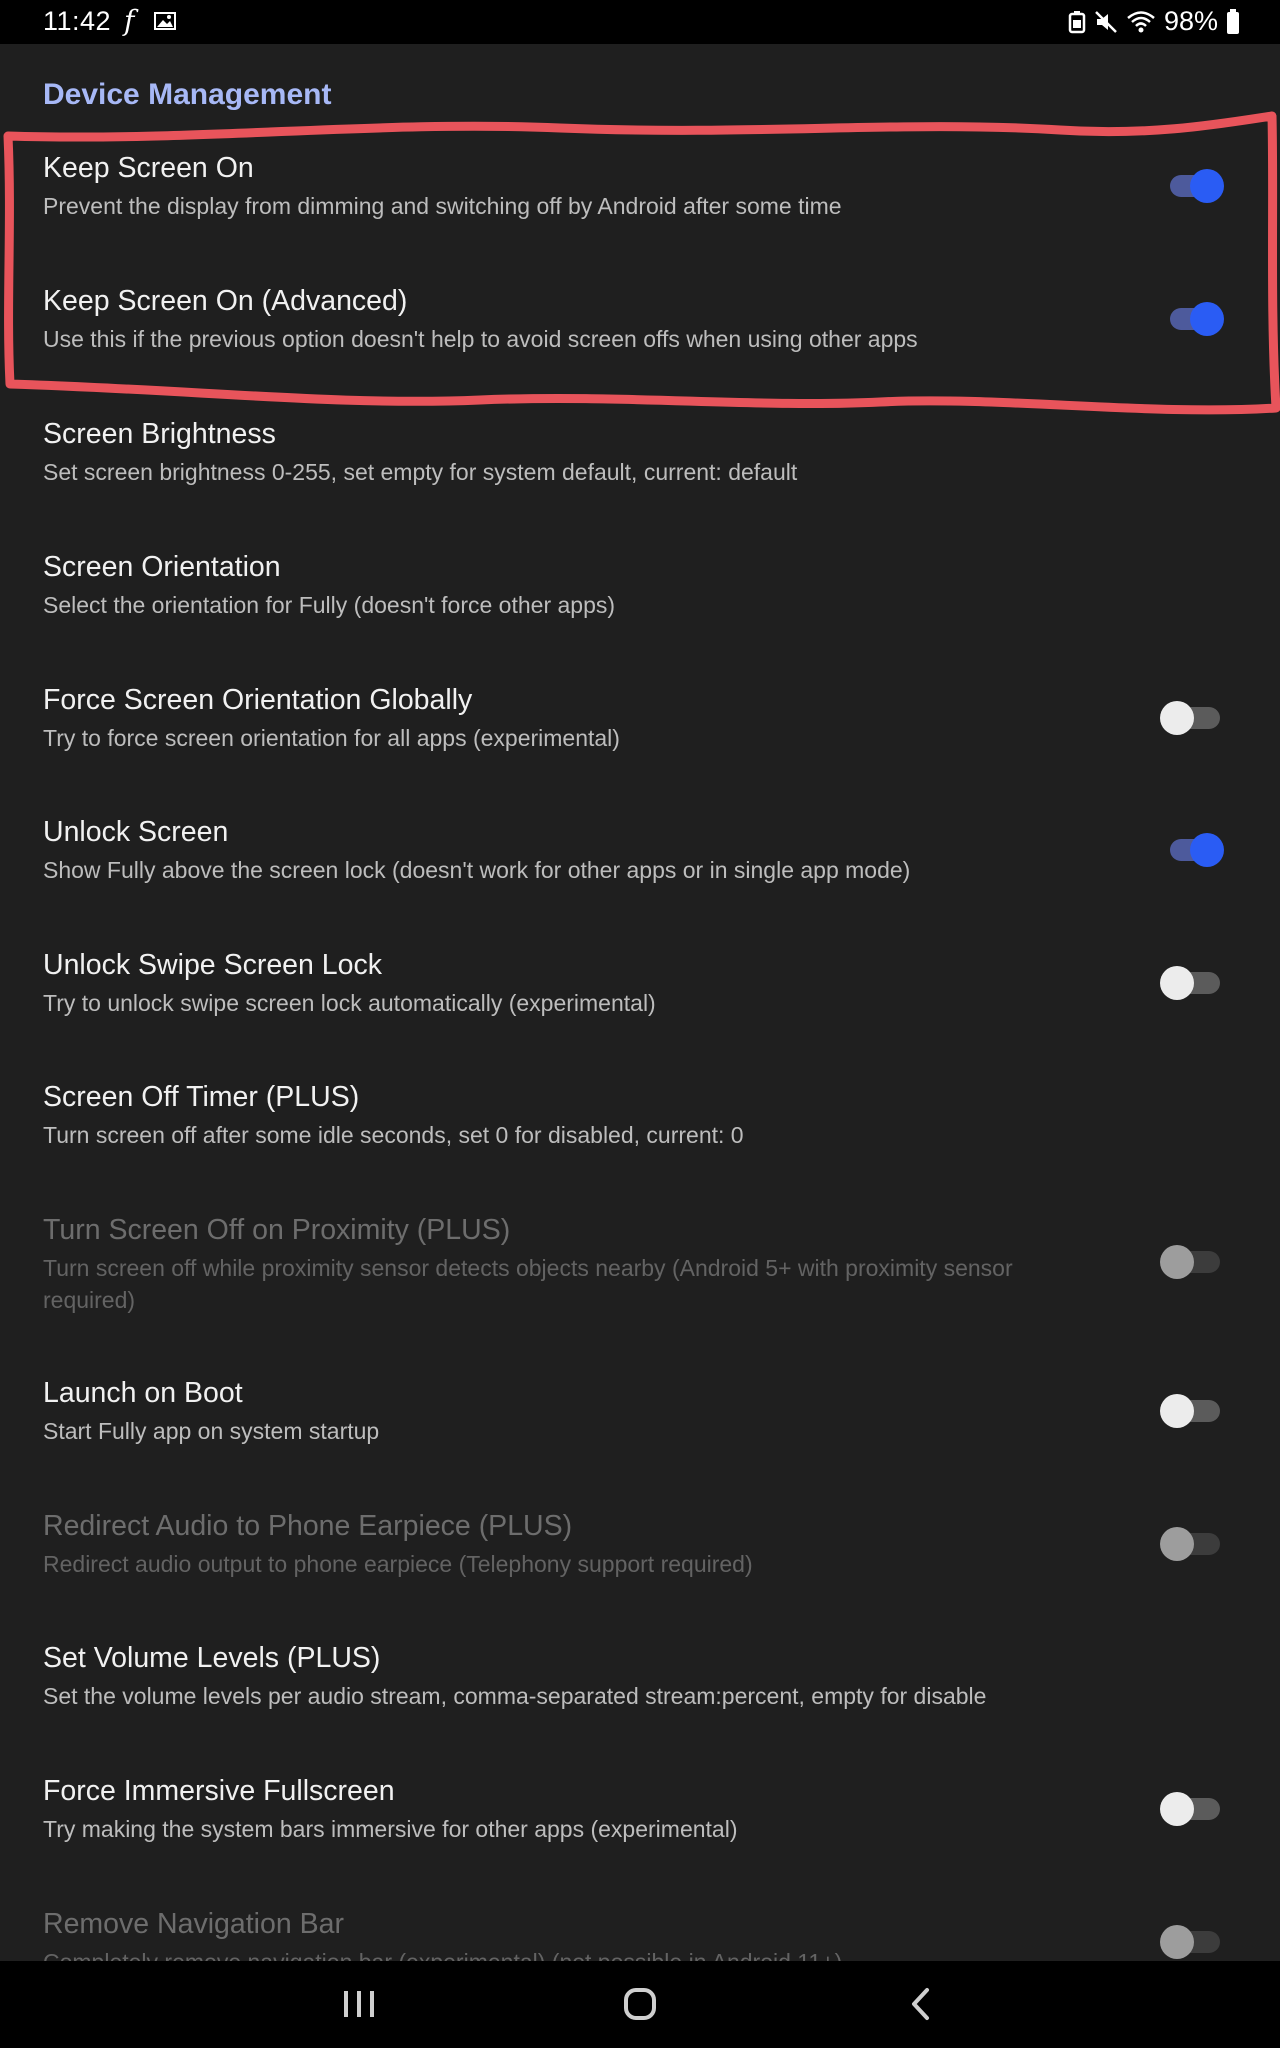  I want to click on recents-icon, so click(359, 2004).